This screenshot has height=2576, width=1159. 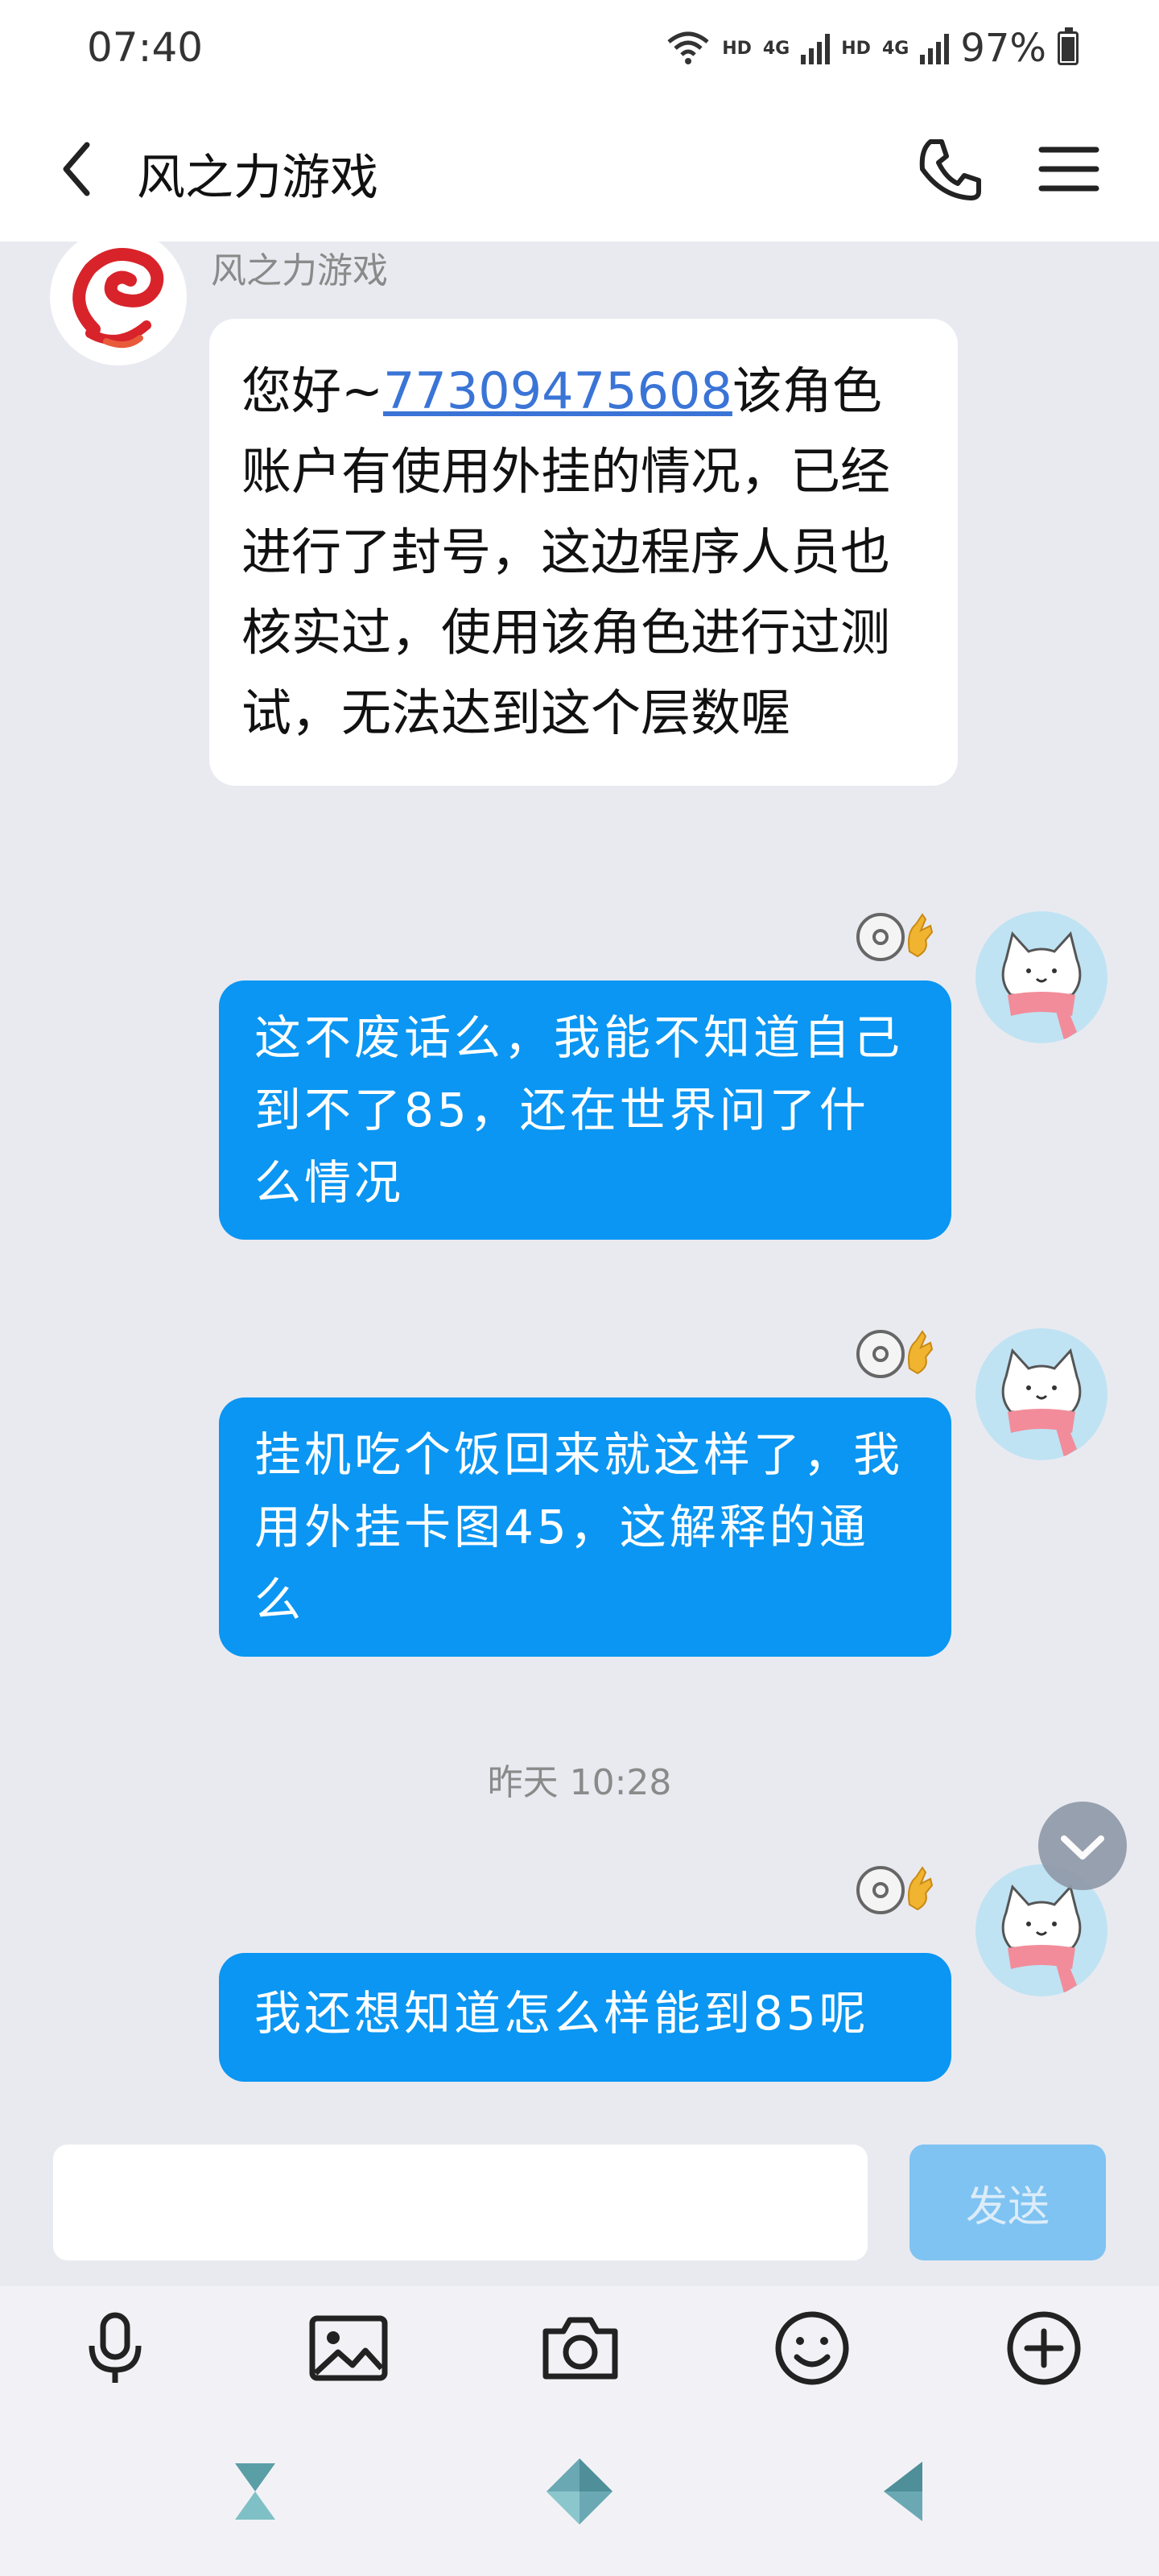 What do you see at coordinates (145, 47) in the screenshot?
I see `status-time: 07:40` at bounding box center [145, 47].